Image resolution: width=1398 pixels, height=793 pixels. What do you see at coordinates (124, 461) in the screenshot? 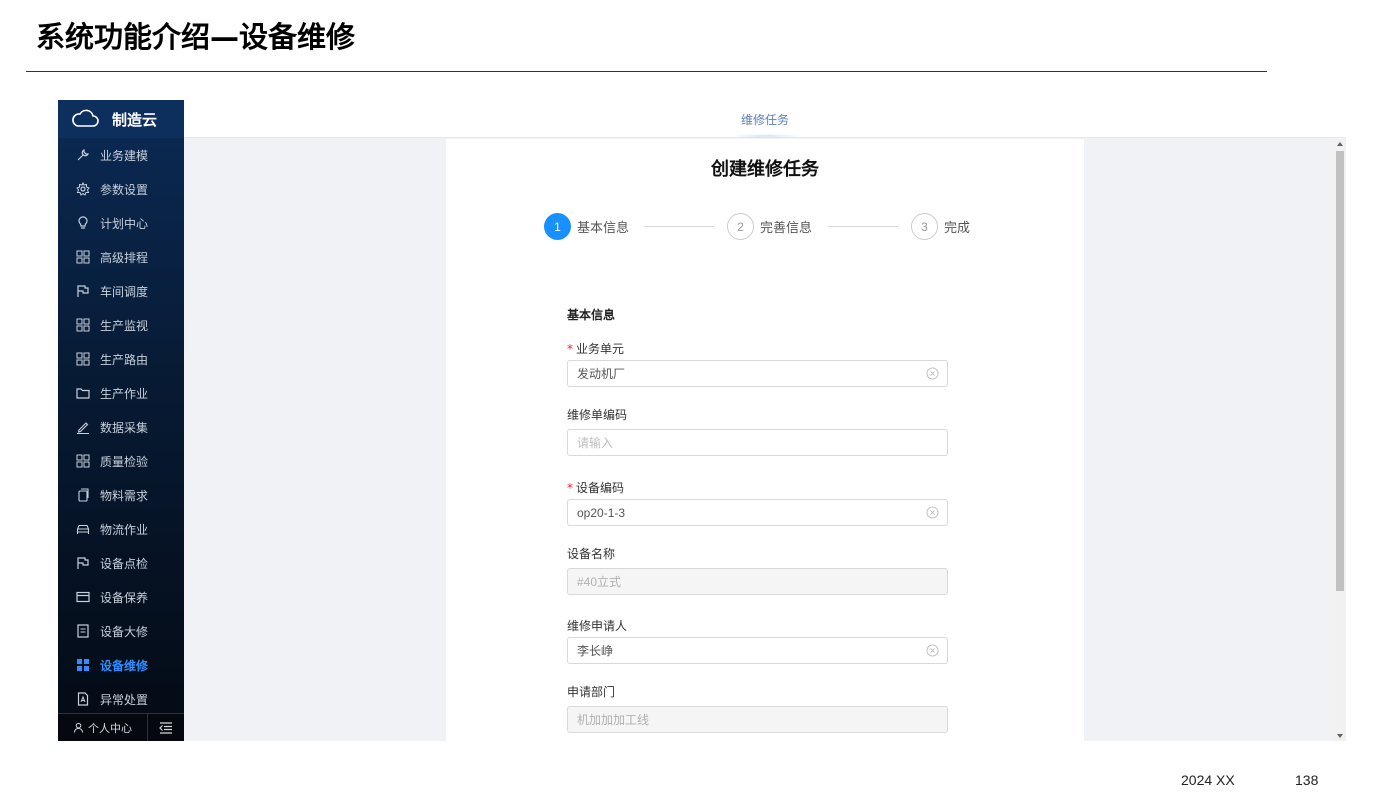
I see `sidebar-item-label: 质量检验` at bounding box center [124, 461].